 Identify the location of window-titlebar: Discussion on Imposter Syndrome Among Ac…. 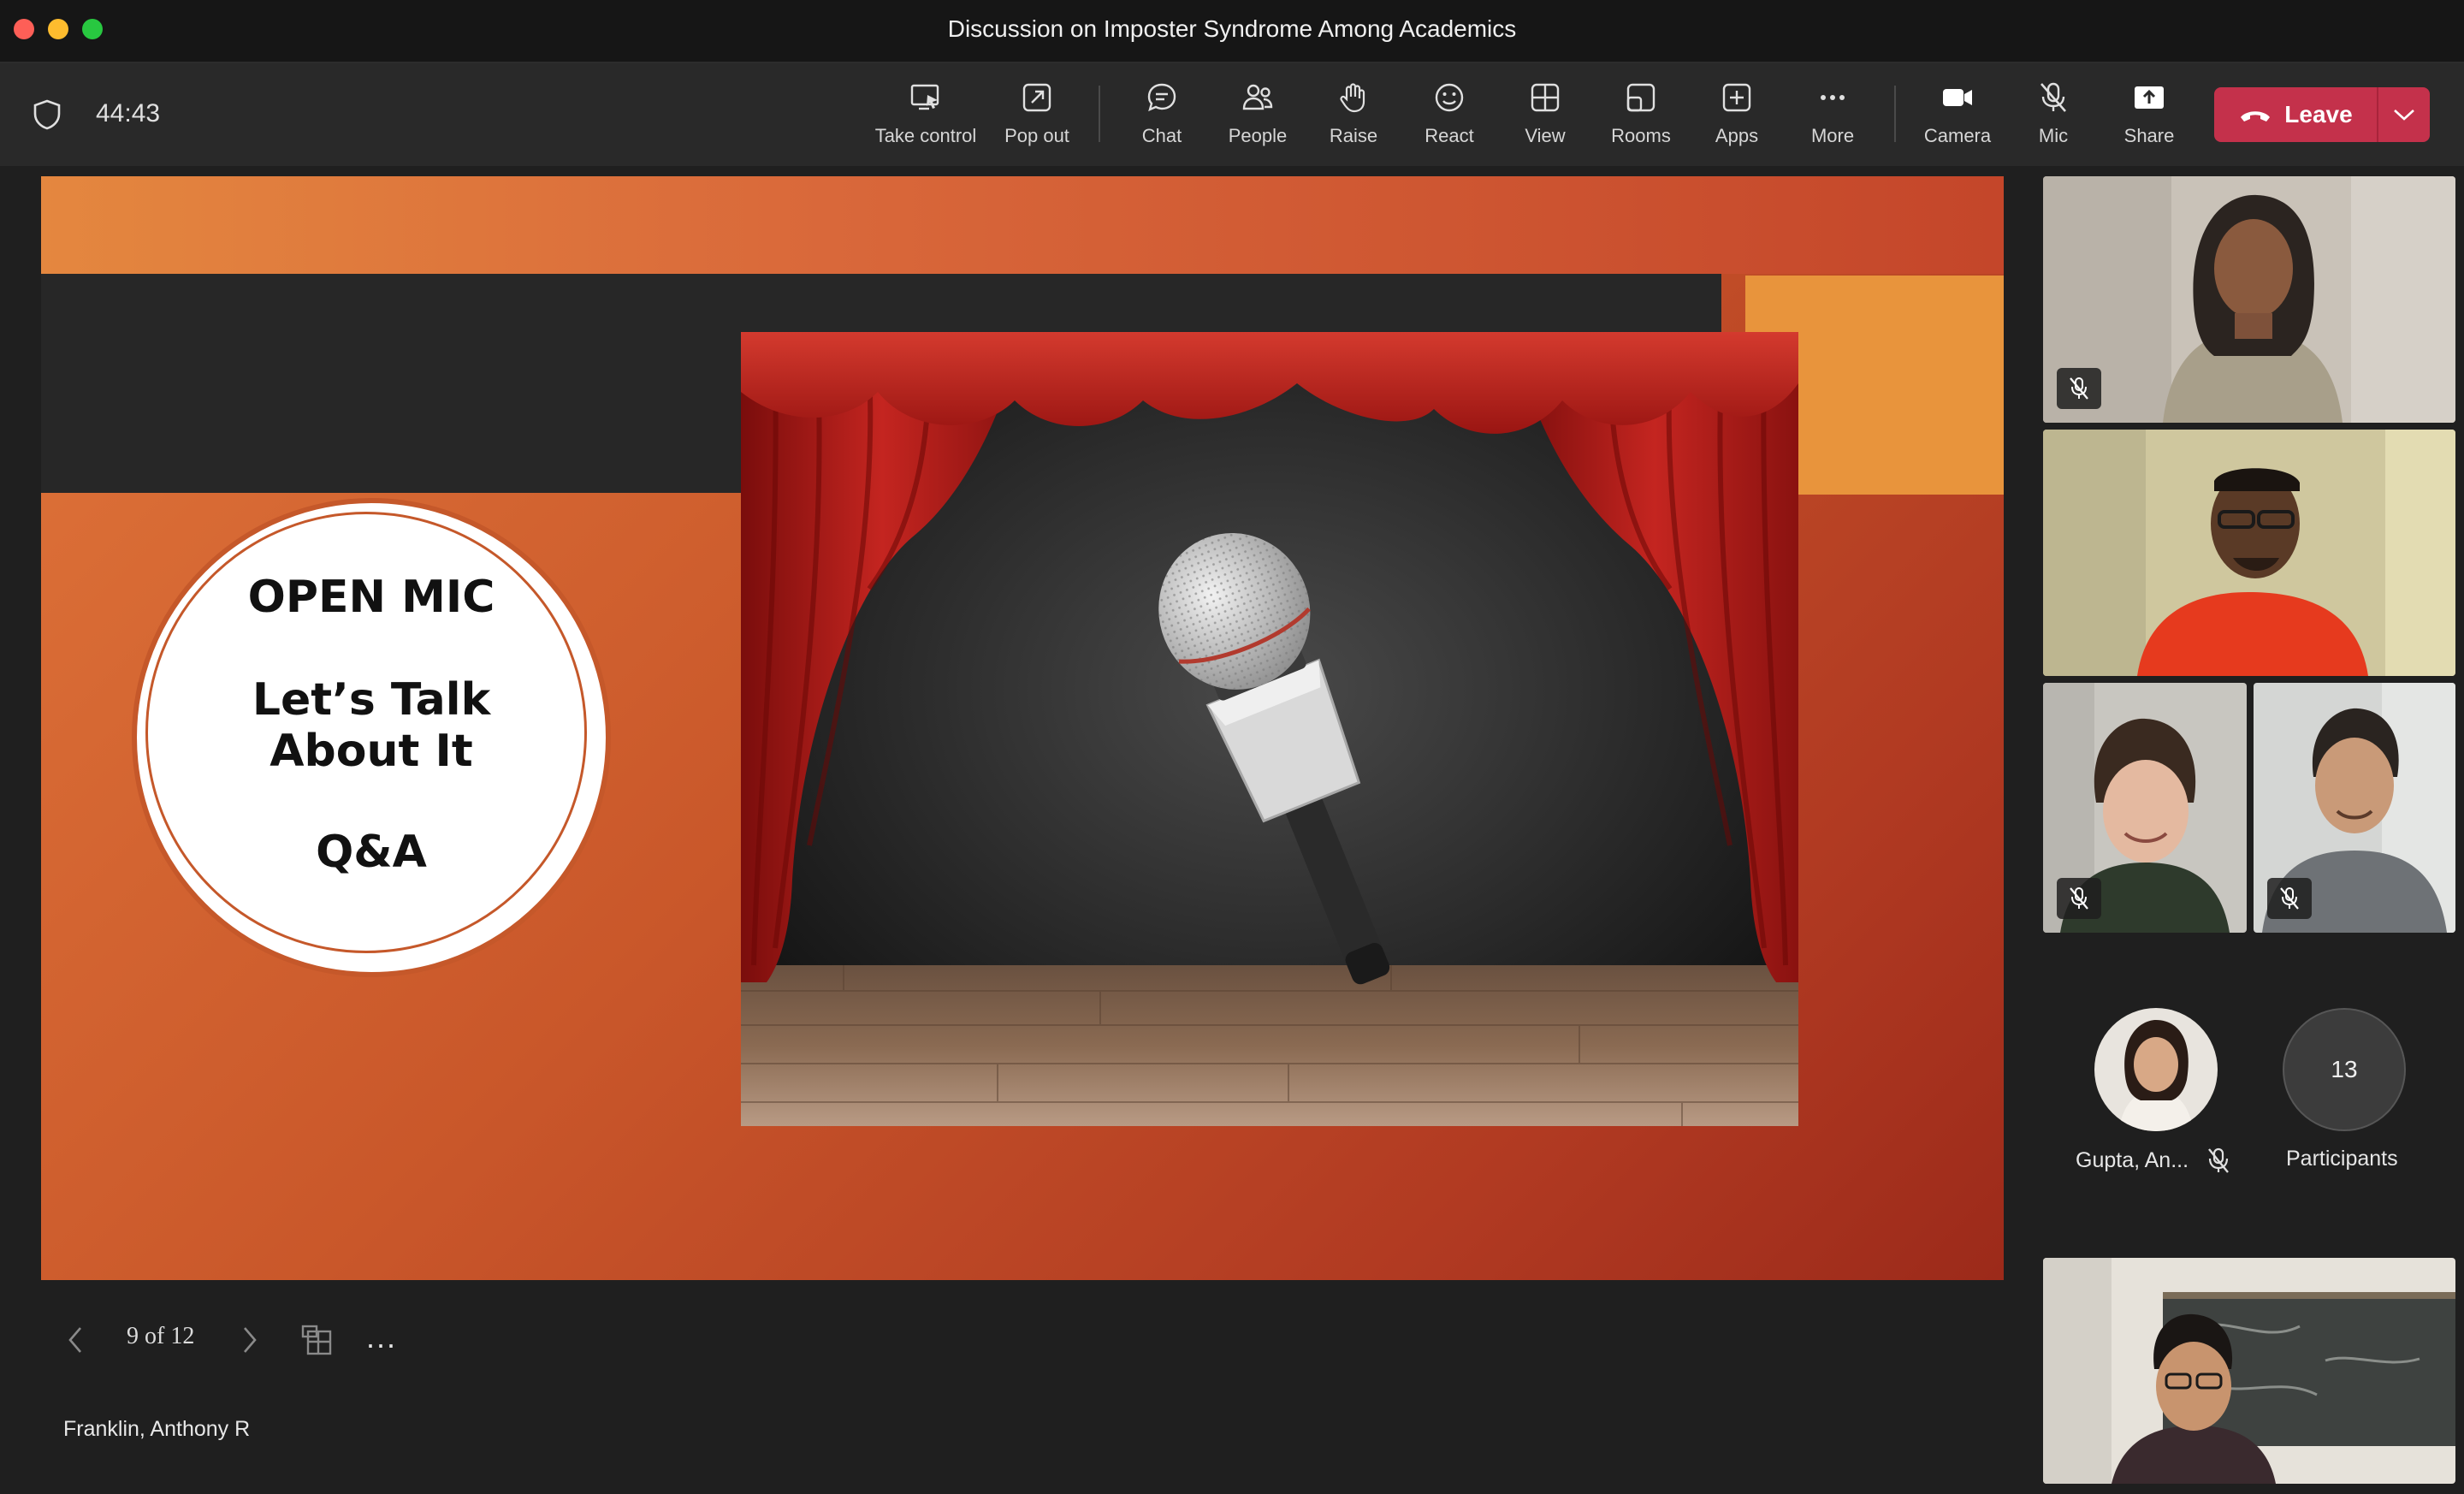
(1232, 31).